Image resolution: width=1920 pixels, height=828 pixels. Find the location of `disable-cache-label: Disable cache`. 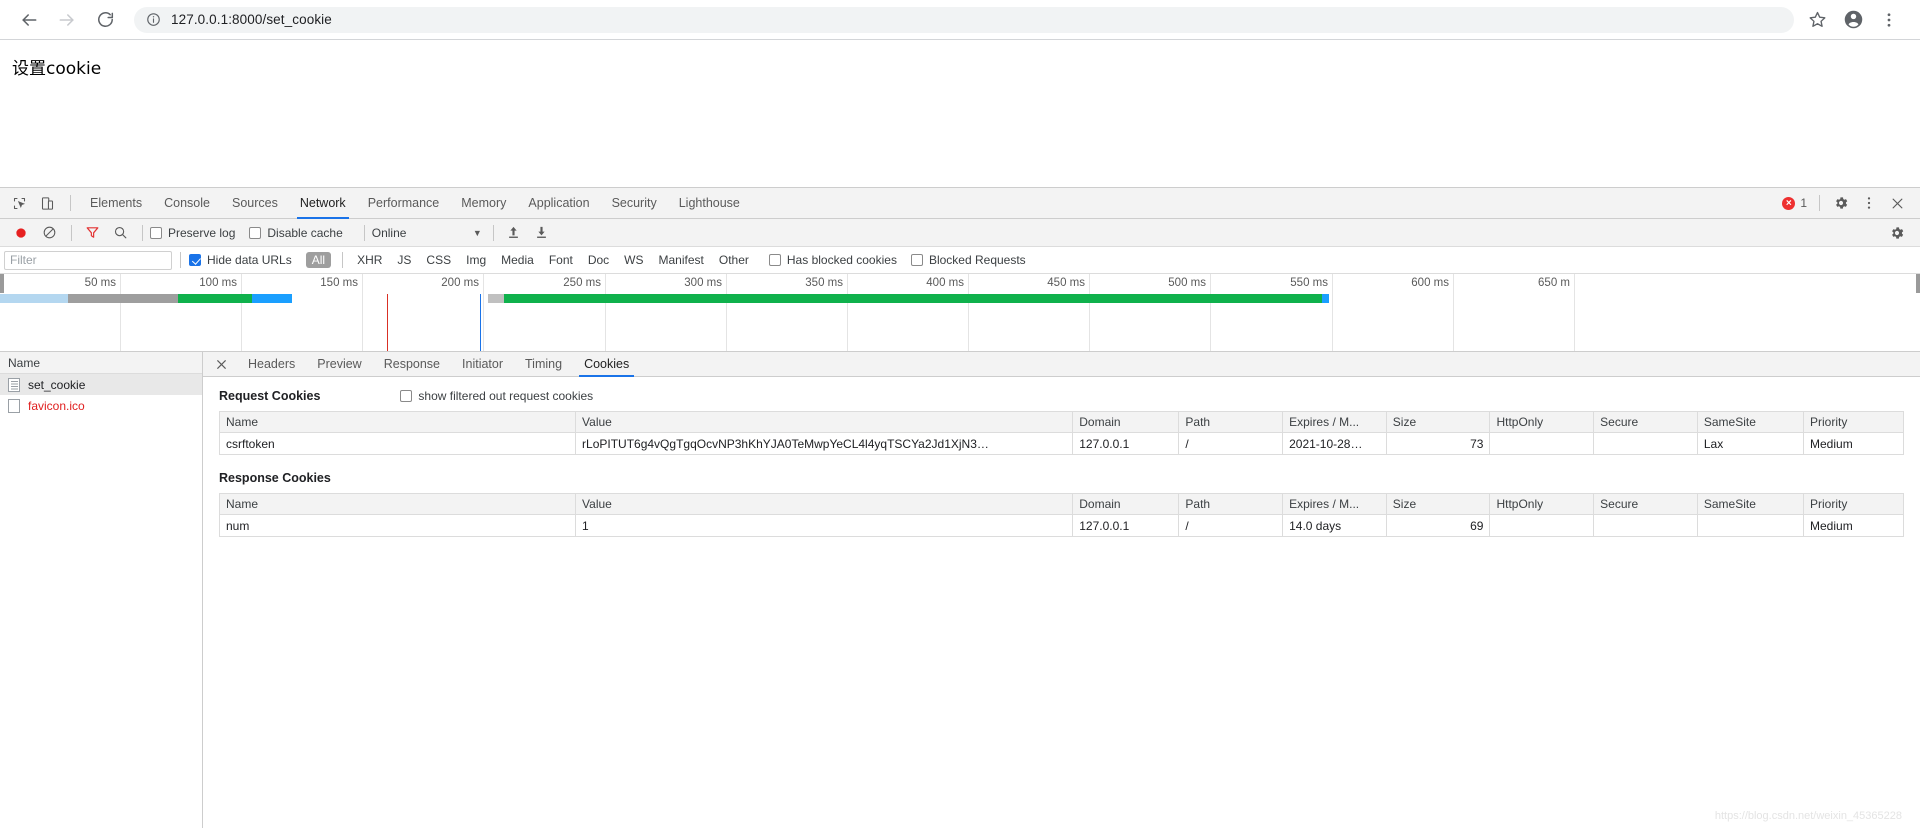

disable-cache-label: Disable cache is located at coordinates (305, 232).